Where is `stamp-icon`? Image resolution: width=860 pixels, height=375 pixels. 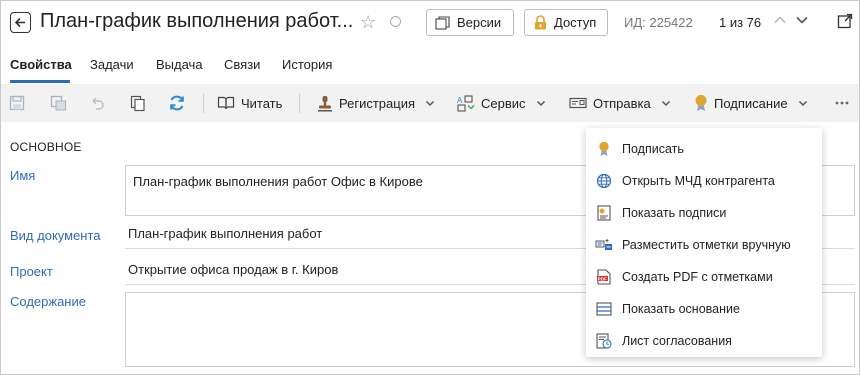
stamp-icon is located at coordinates (325, 103).